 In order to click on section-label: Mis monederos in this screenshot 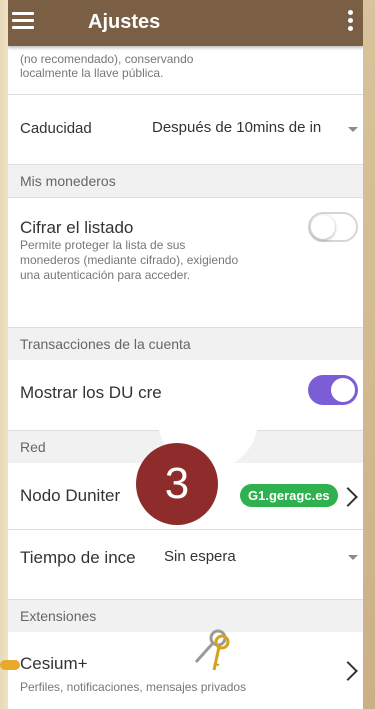, I will do `click(68, 181)`.